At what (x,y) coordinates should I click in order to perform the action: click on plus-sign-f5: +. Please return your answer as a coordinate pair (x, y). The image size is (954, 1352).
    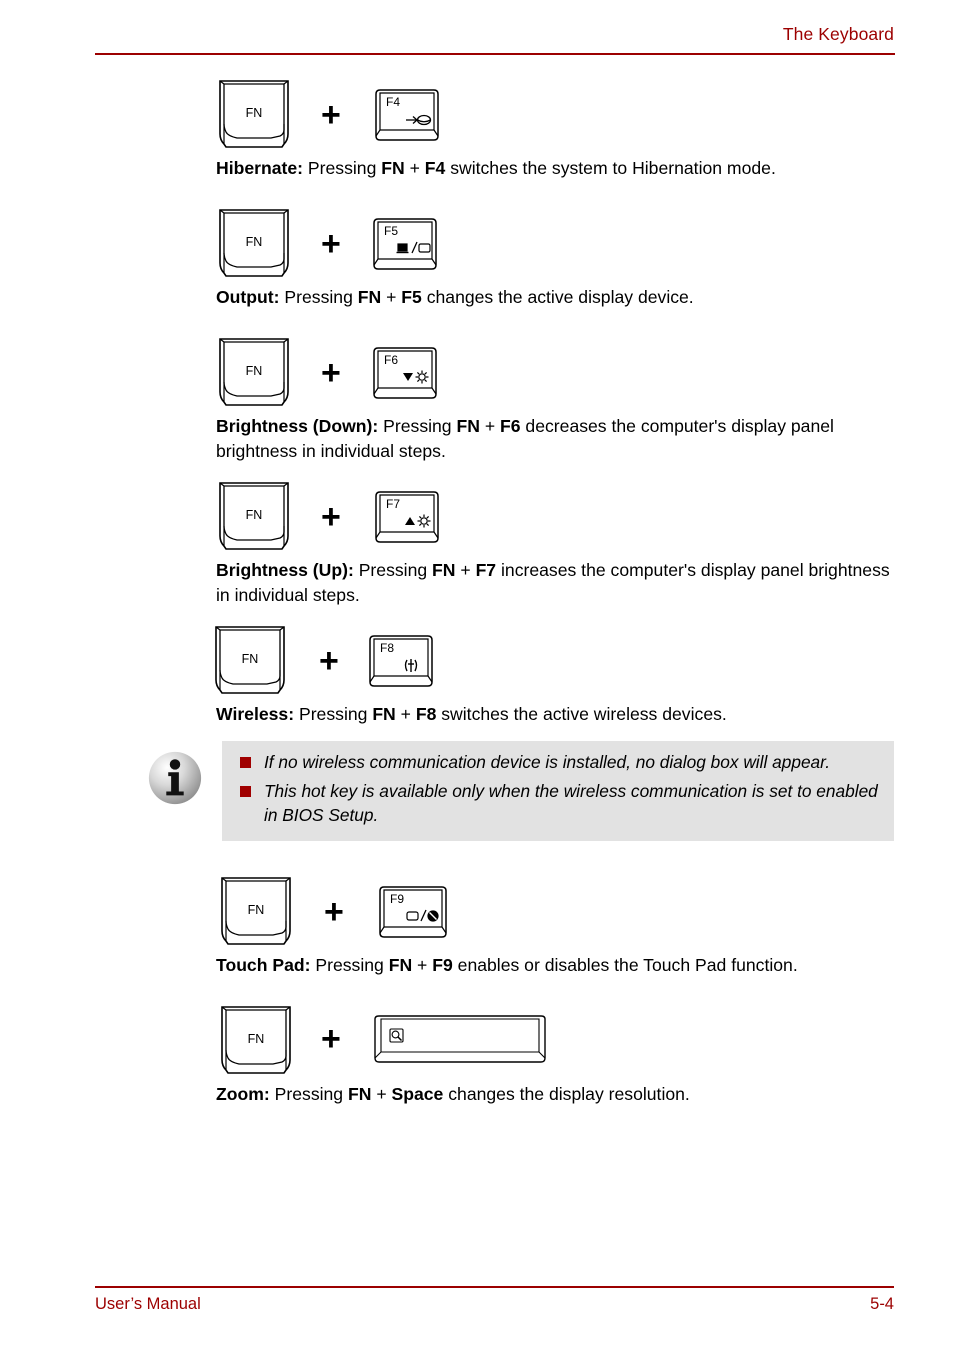
    Looking at the image, I should click on (331, 244).